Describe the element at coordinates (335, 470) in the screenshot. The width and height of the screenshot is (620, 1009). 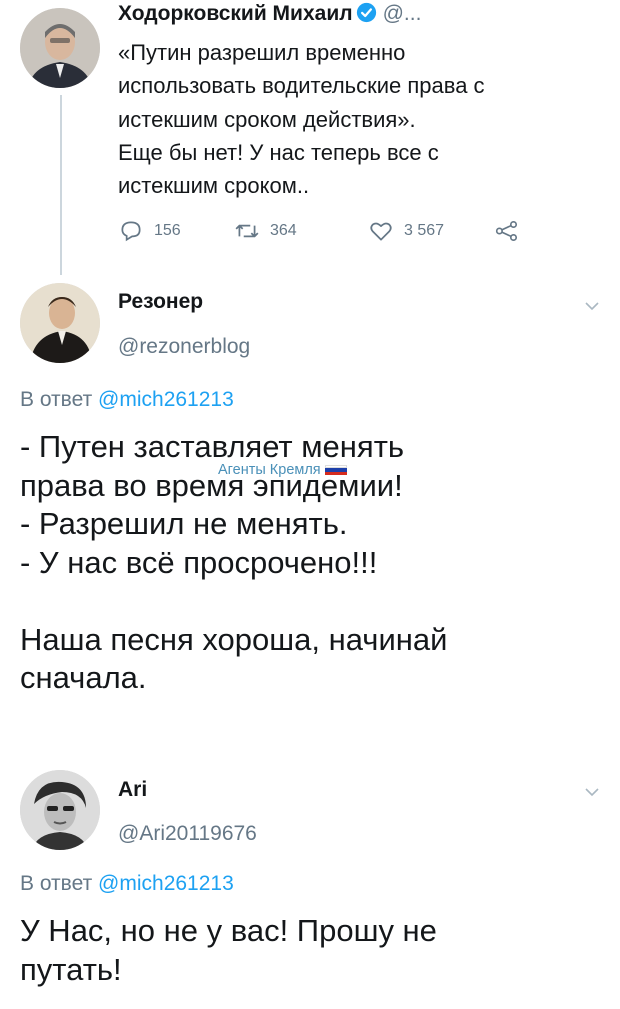
I see `russian-flag-icon` at that location.